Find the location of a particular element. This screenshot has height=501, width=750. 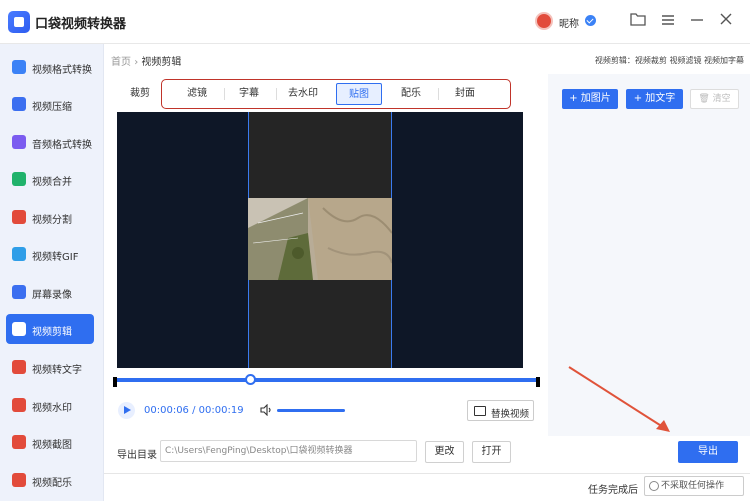

sidebar-item-screenshot: 视频截图 is located at coordinates (50, 442).